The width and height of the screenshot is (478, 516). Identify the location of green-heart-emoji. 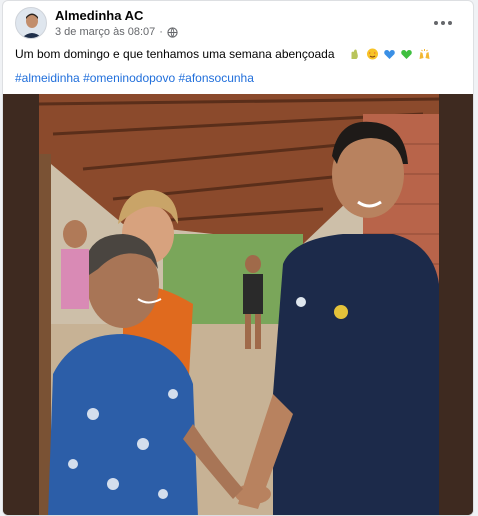
(406, 54).